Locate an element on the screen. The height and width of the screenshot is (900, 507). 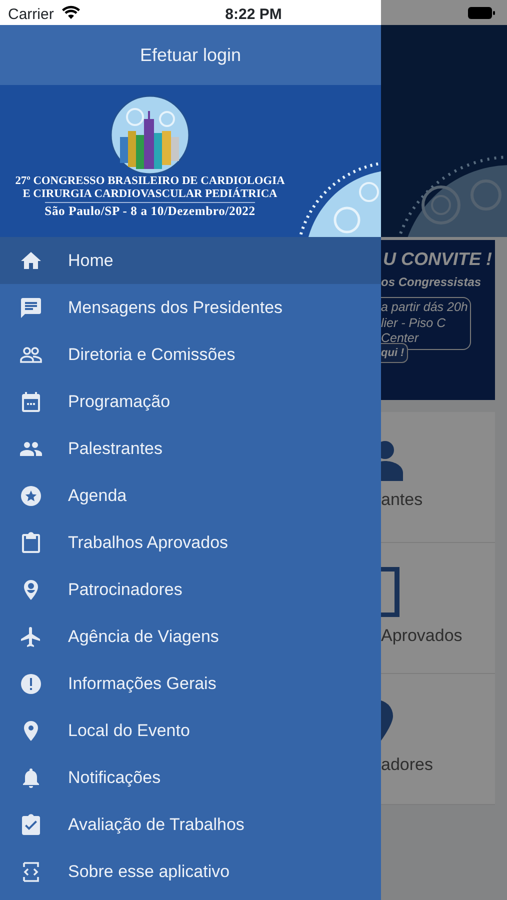
menu-item: Diretoria e Comissões is located at coordinates (190, 354).